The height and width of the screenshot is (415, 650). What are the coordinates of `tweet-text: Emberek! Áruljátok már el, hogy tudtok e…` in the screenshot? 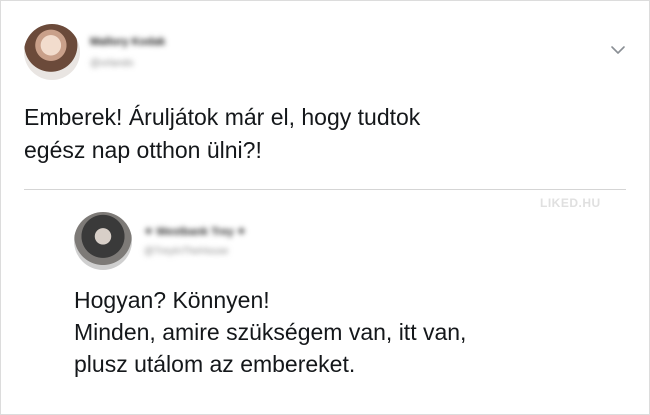 It's located at (324, 134).